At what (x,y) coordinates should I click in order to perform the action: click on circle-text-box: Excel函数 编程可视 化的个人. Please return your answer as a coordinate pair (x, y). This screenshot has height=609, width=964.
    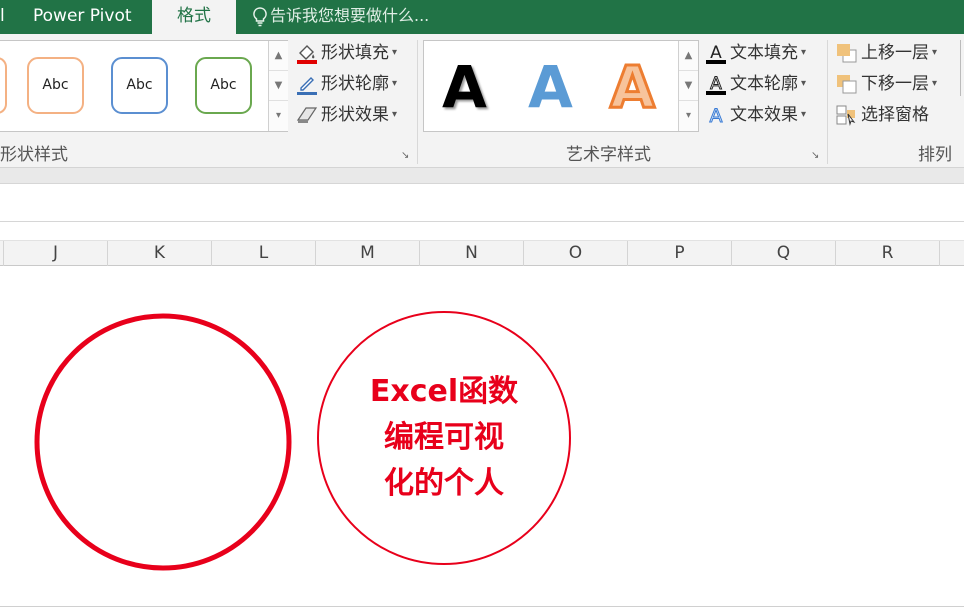
    Looking at the image, I should click on (444, 438).